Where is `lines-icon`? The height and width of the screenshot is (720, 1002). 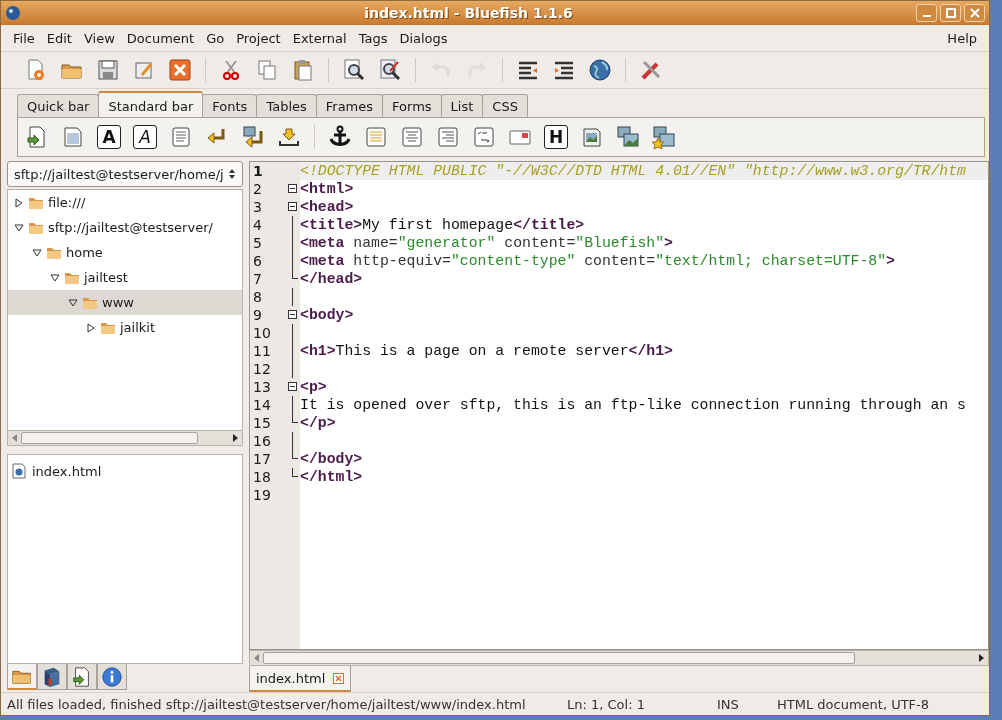
lines-icon is located at coordinates (376, 137).